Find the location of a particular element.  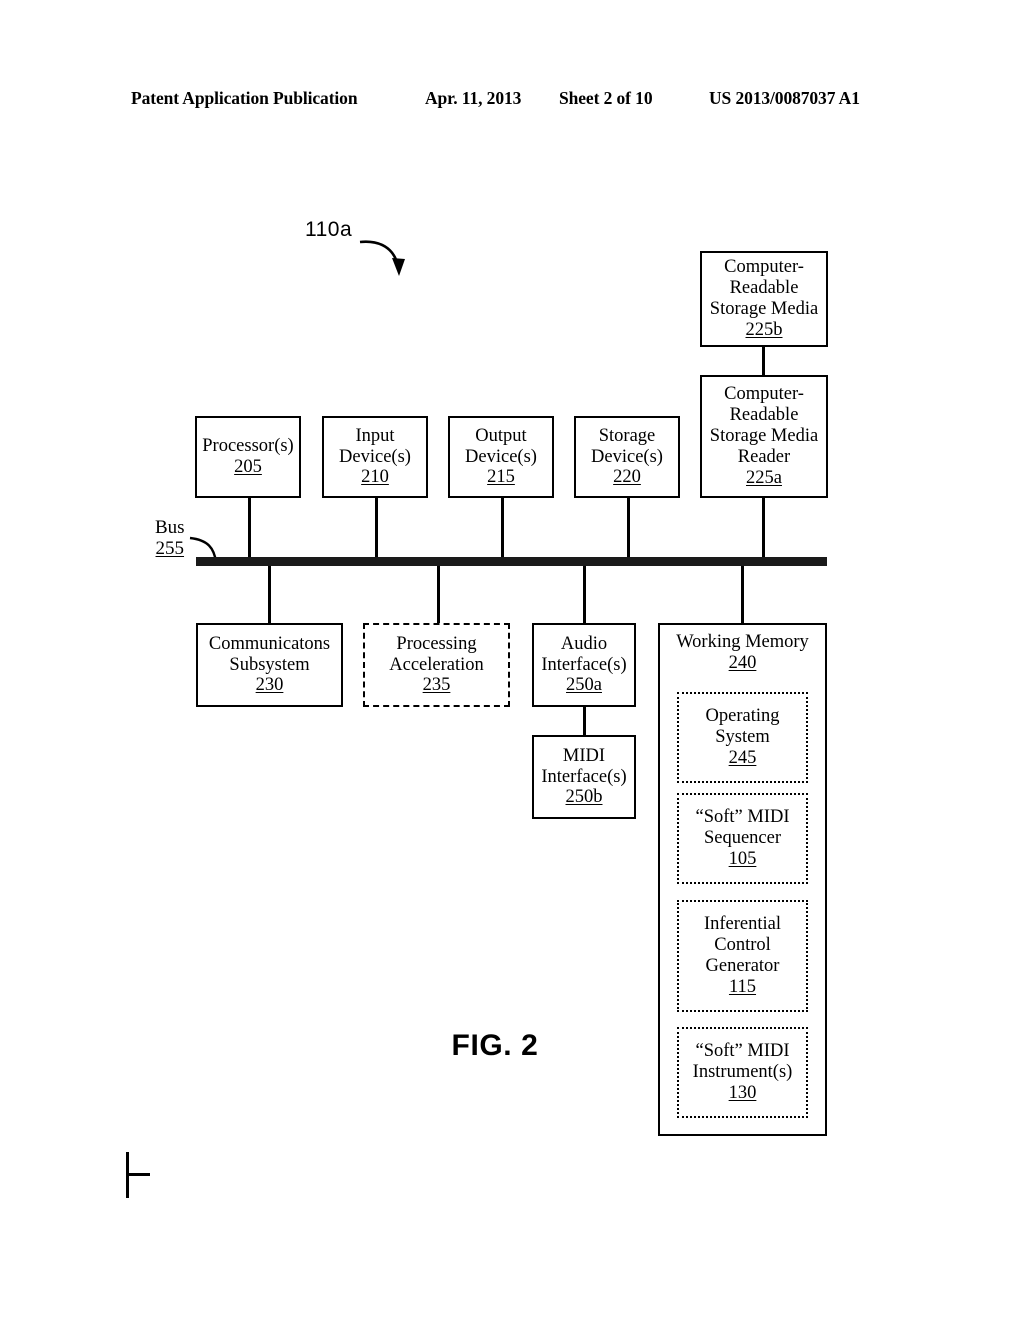

connector-storage-media-to-reader is located at coordinates (763, 361).